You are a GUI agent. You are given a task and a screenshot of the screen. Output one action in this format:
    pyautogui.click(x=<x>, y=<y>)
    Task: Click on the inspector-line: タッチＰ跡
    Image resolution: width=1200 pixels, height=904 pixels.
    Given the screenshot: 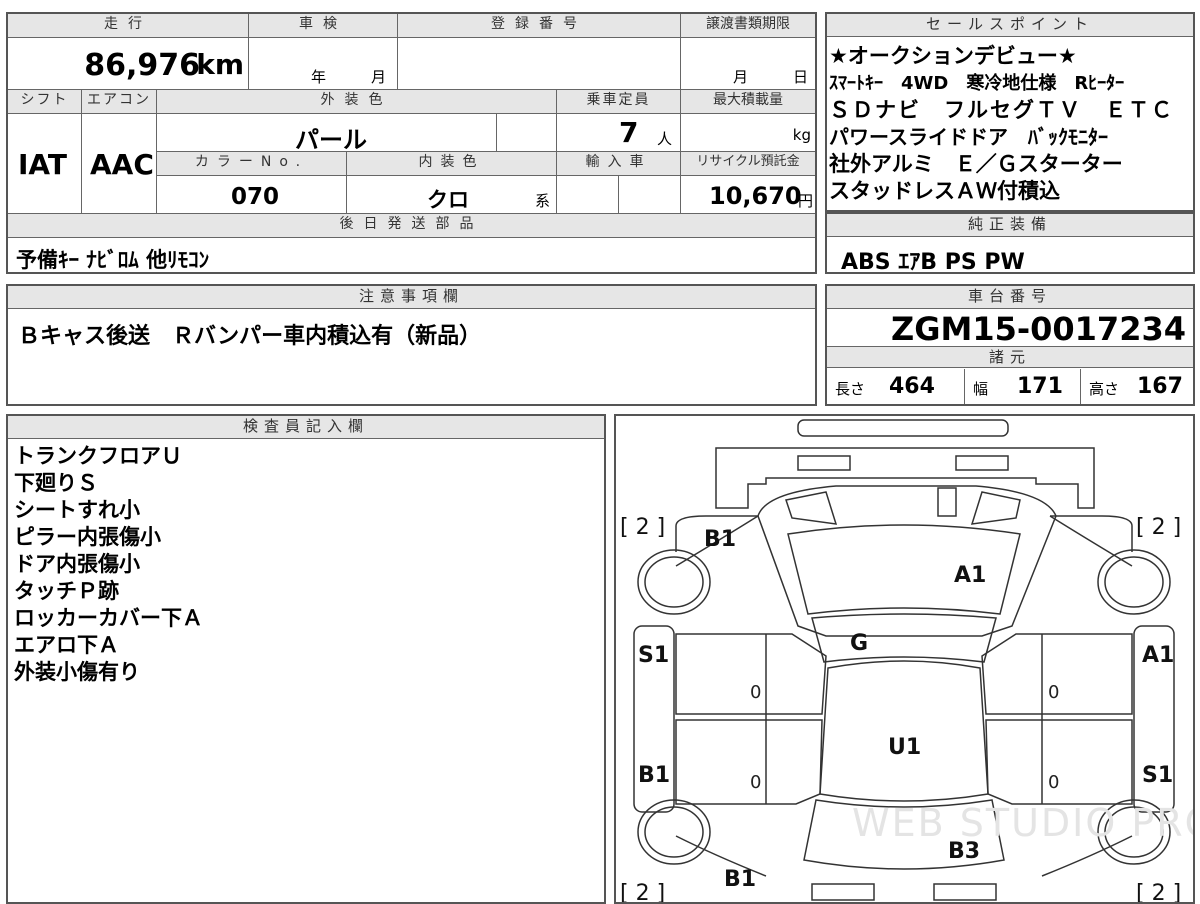 What is the action you would take?
    pyautogui.click(x=66, y=591)
    